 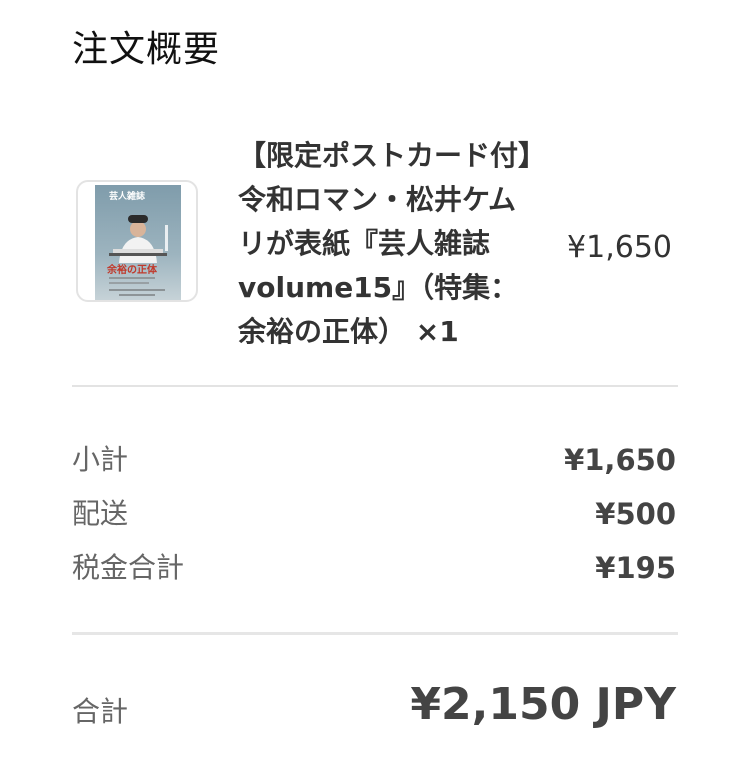 I want to click on subtotal-row: 小計 ¥1,650, so click(x=374, y=460).